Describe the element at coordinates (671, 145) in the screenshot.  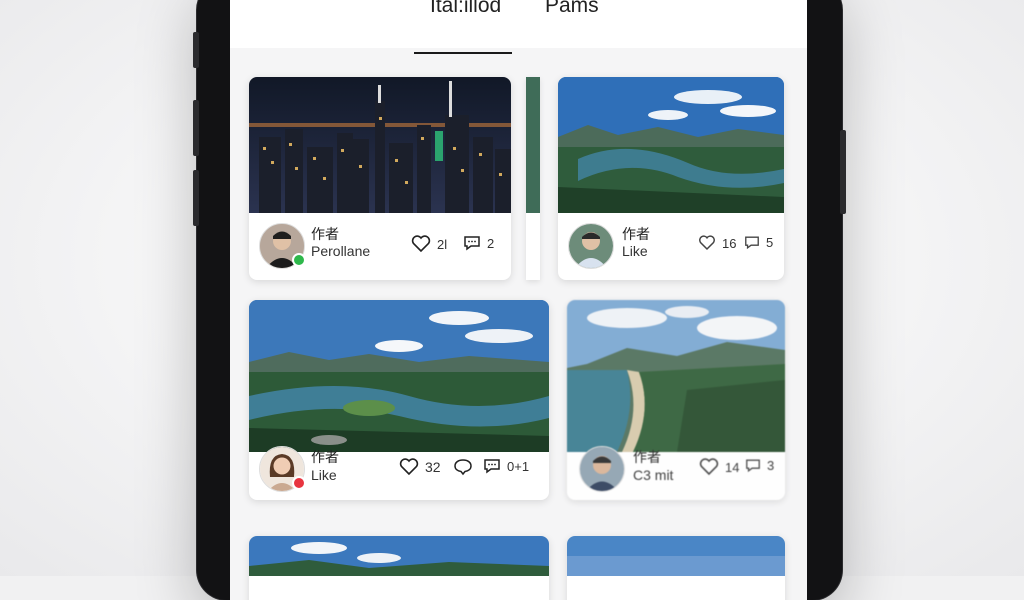
I see `lake-landscape-photo` at that location.